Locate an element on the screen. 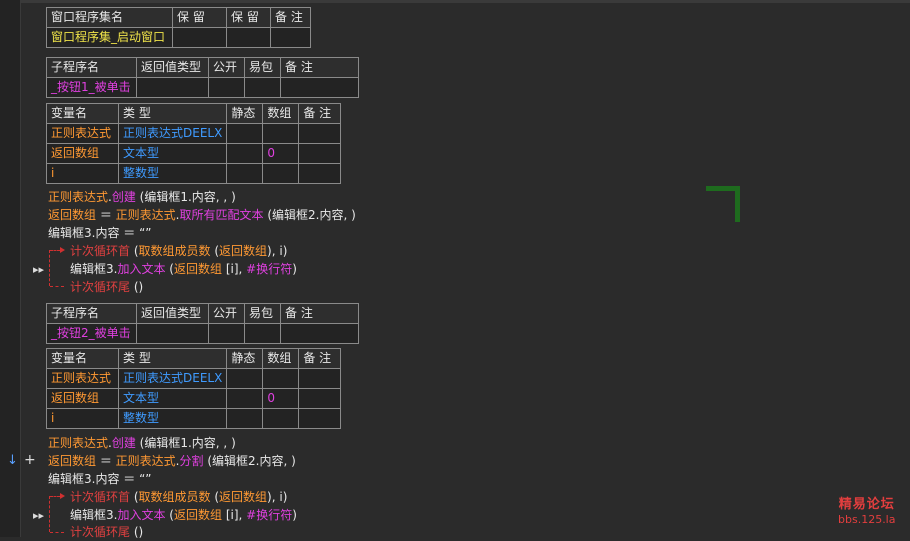 Image resolution: width=910 pixels, height=541 pixels. table-row: i 整数型 is located at coordinates (194, 418).